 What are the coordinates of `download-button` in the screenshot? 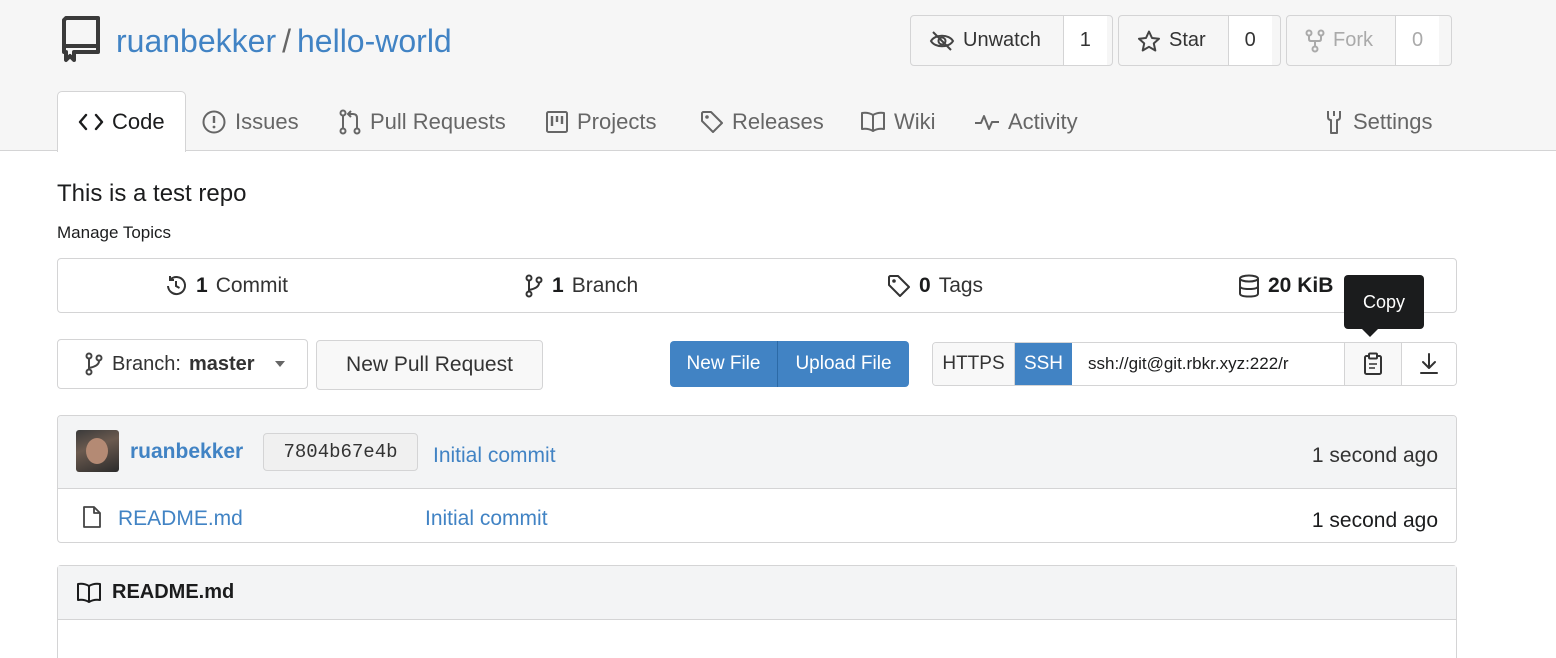 It's located at (1428, 364).